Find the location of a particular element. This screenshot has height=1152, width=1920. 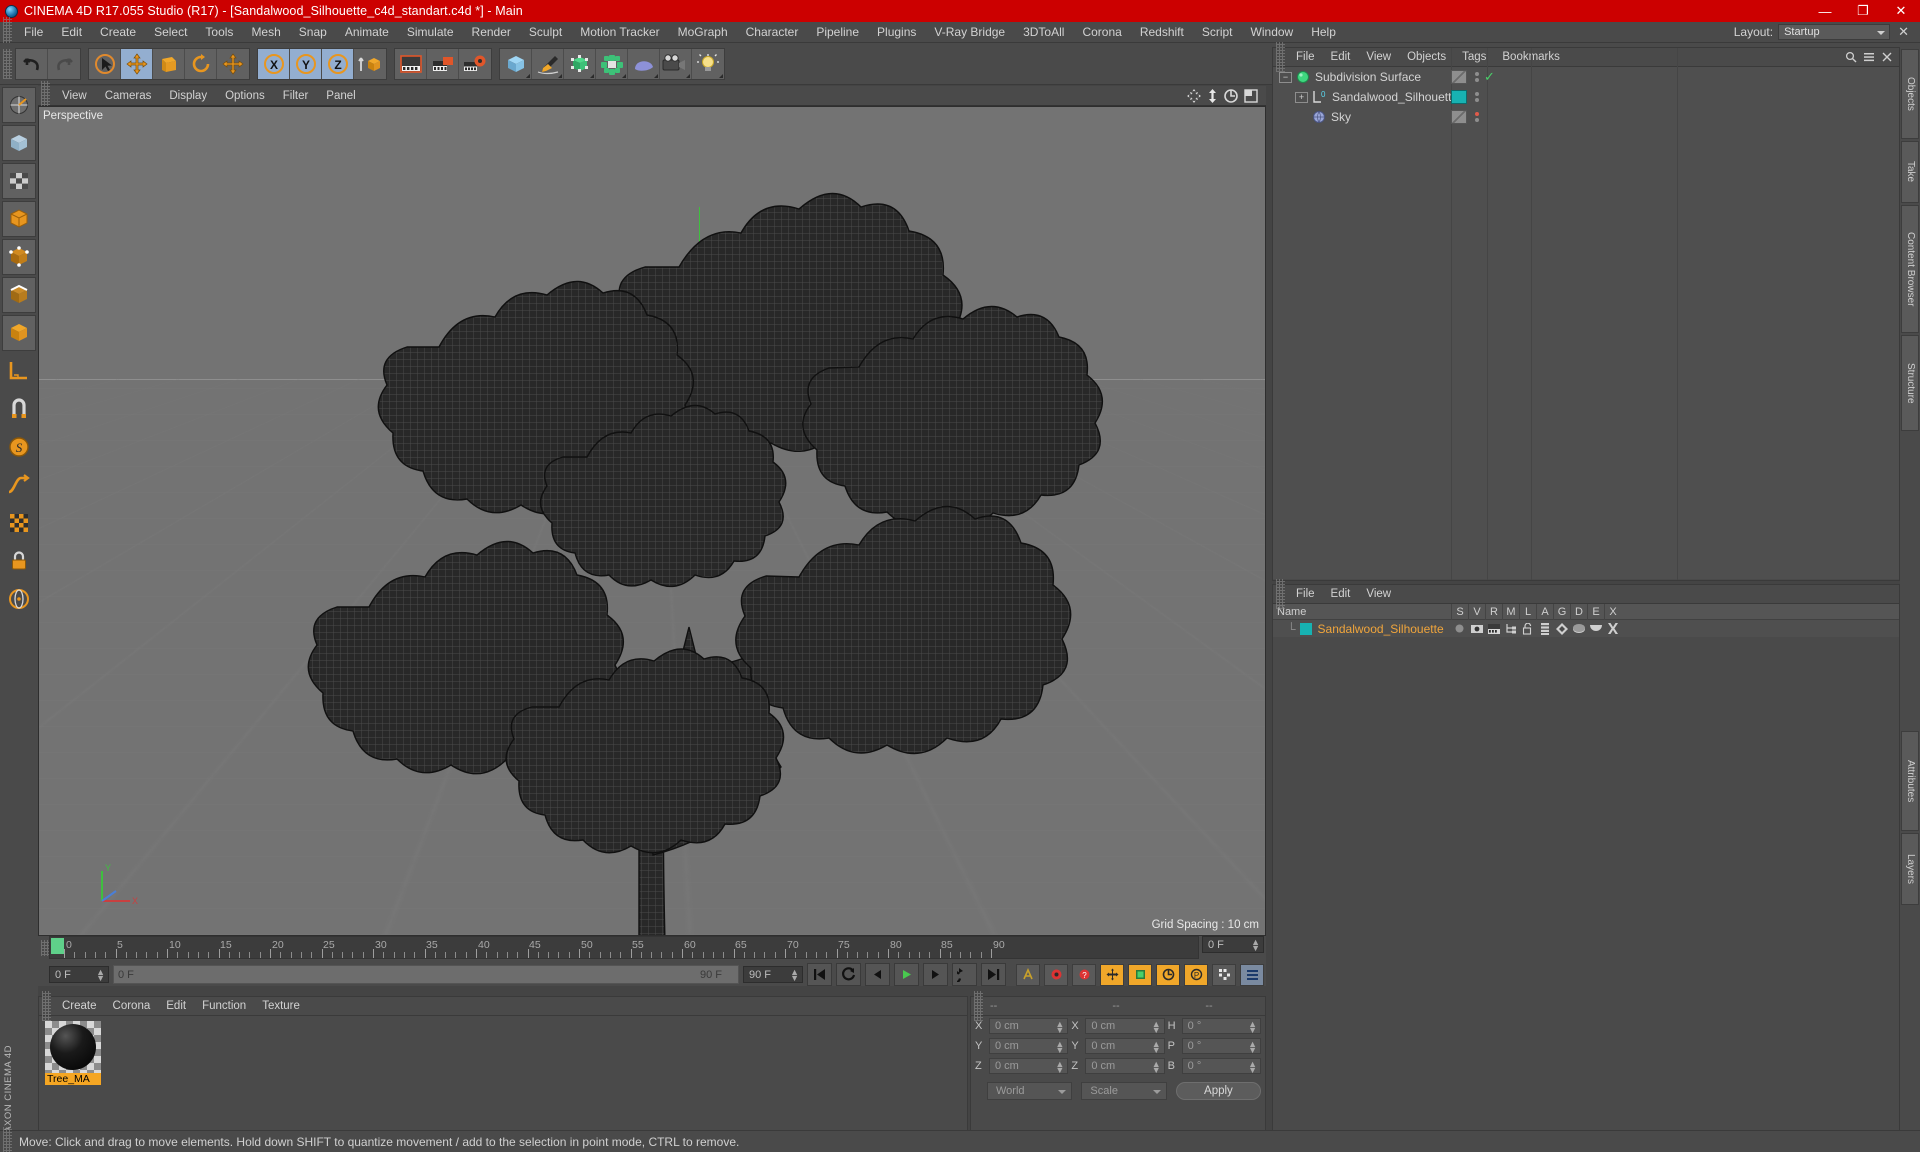

objman-menu-edit: Edit is located at coordinates (1341, 57).